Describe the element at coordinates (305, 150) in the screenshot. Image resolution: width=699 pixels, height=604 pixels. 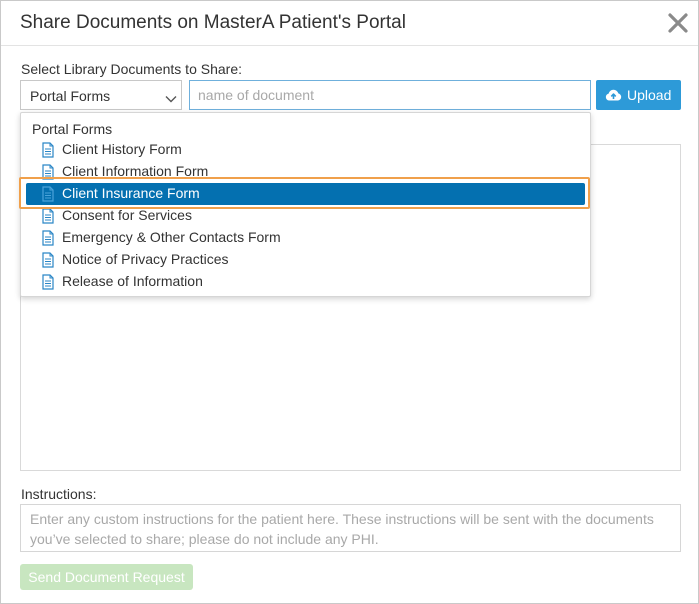
I see `dropdown-item-client-history-form: Client History Form` at that location.